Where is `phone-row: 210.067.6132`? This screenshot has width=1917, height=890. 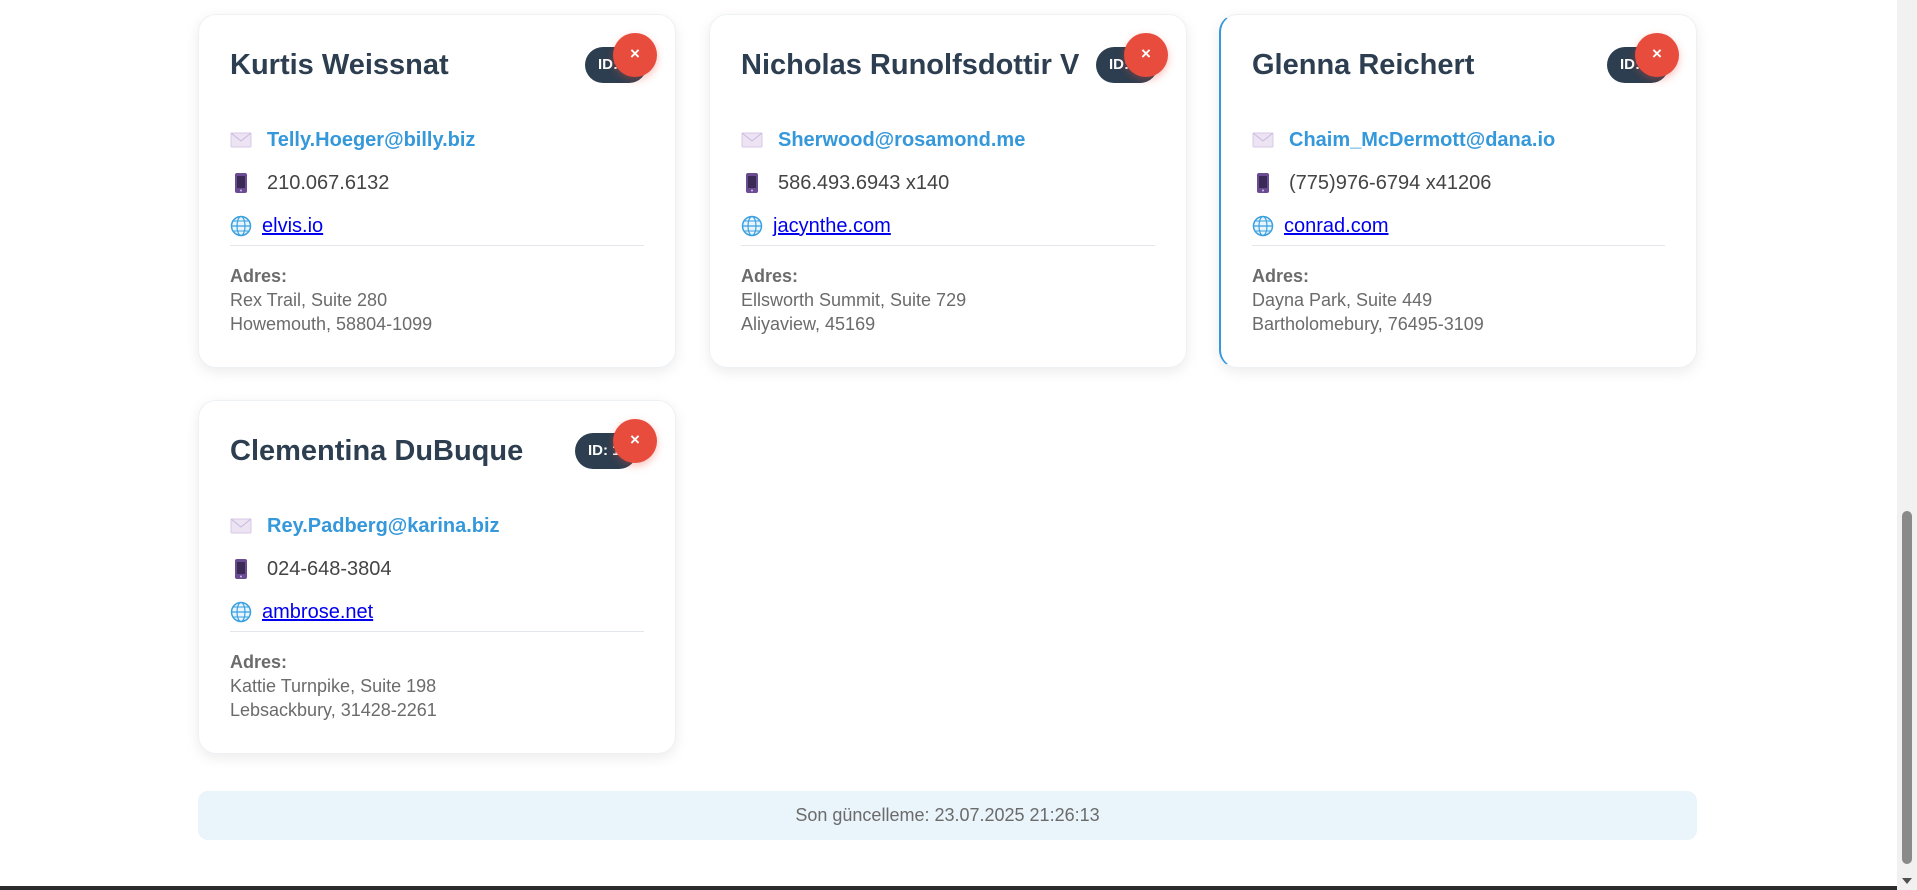
phone-row: 210.067.6132 is located at coordinates (309, 183).